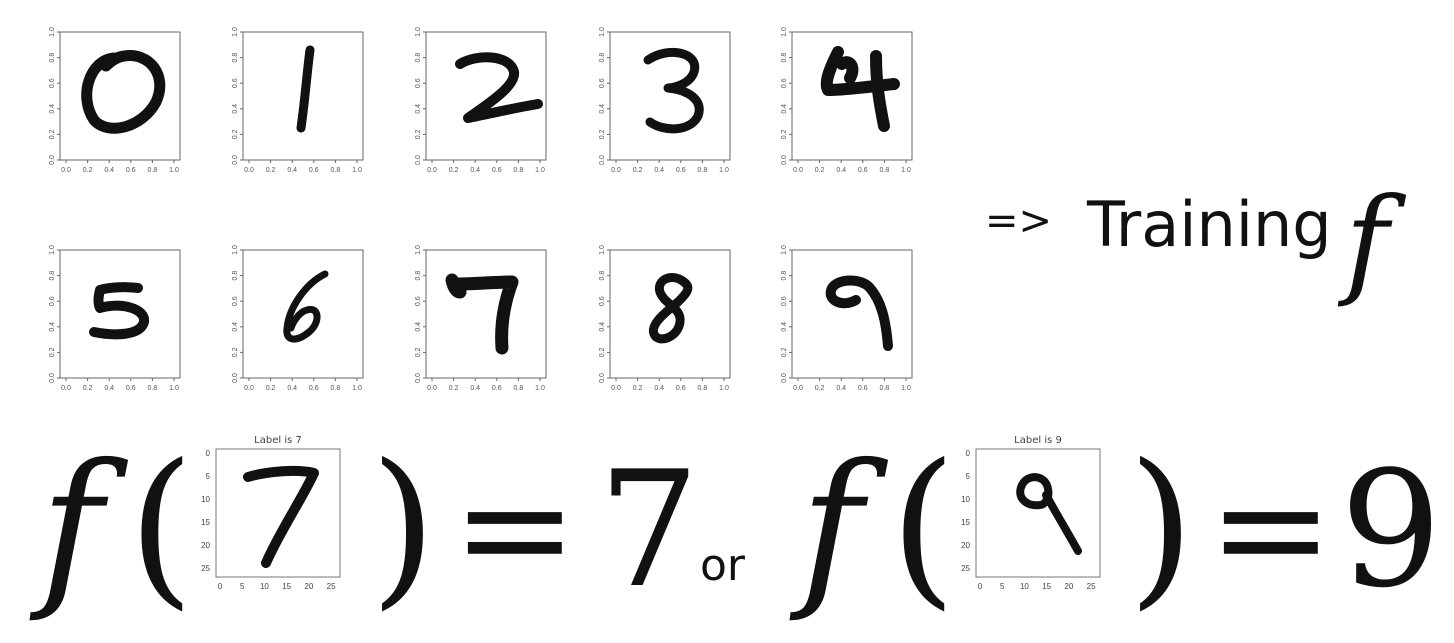 The height and width of the screenshot is (643, 1454). Describe the element at coordinates (980, 586) in the screenshot. I see `x-tick-label: 0` at that location.